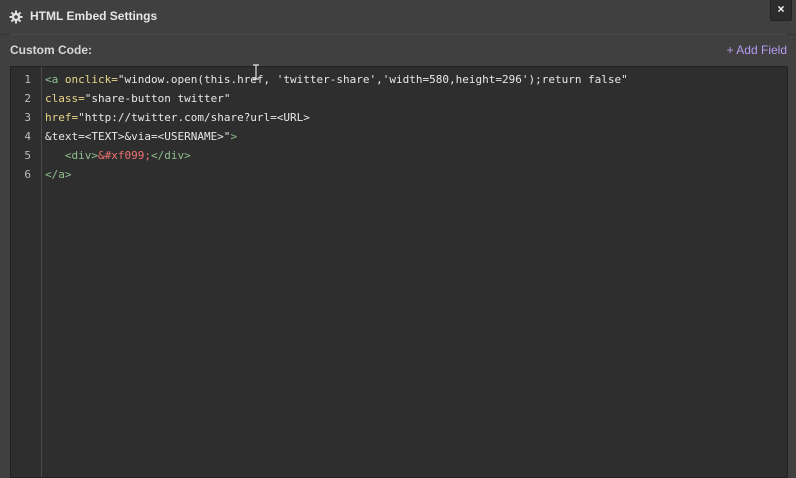 This screenshot has height=478, width=796. What do you see at coordinates (58, 174) in the screenshot?
I see `code-token: </a>` at bounding box center [58, 174].